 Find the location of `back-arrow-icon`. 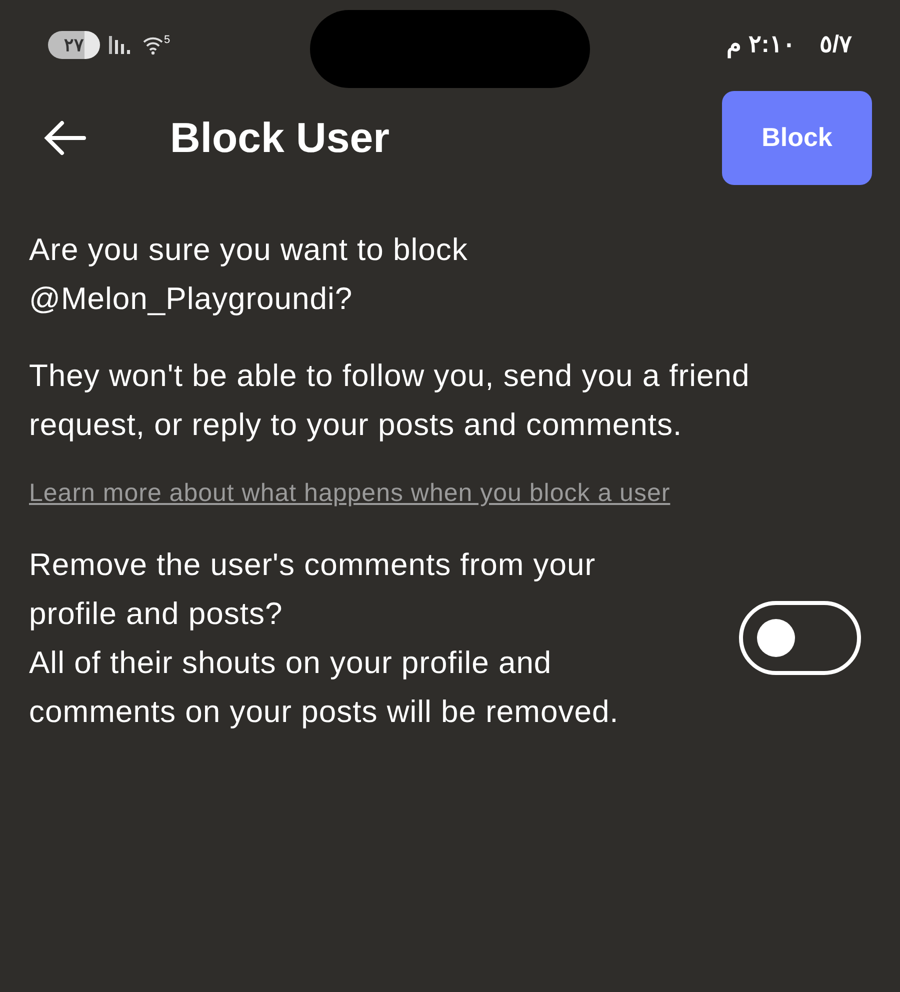

back-arrow-icon is located at coordinates (64, 138).